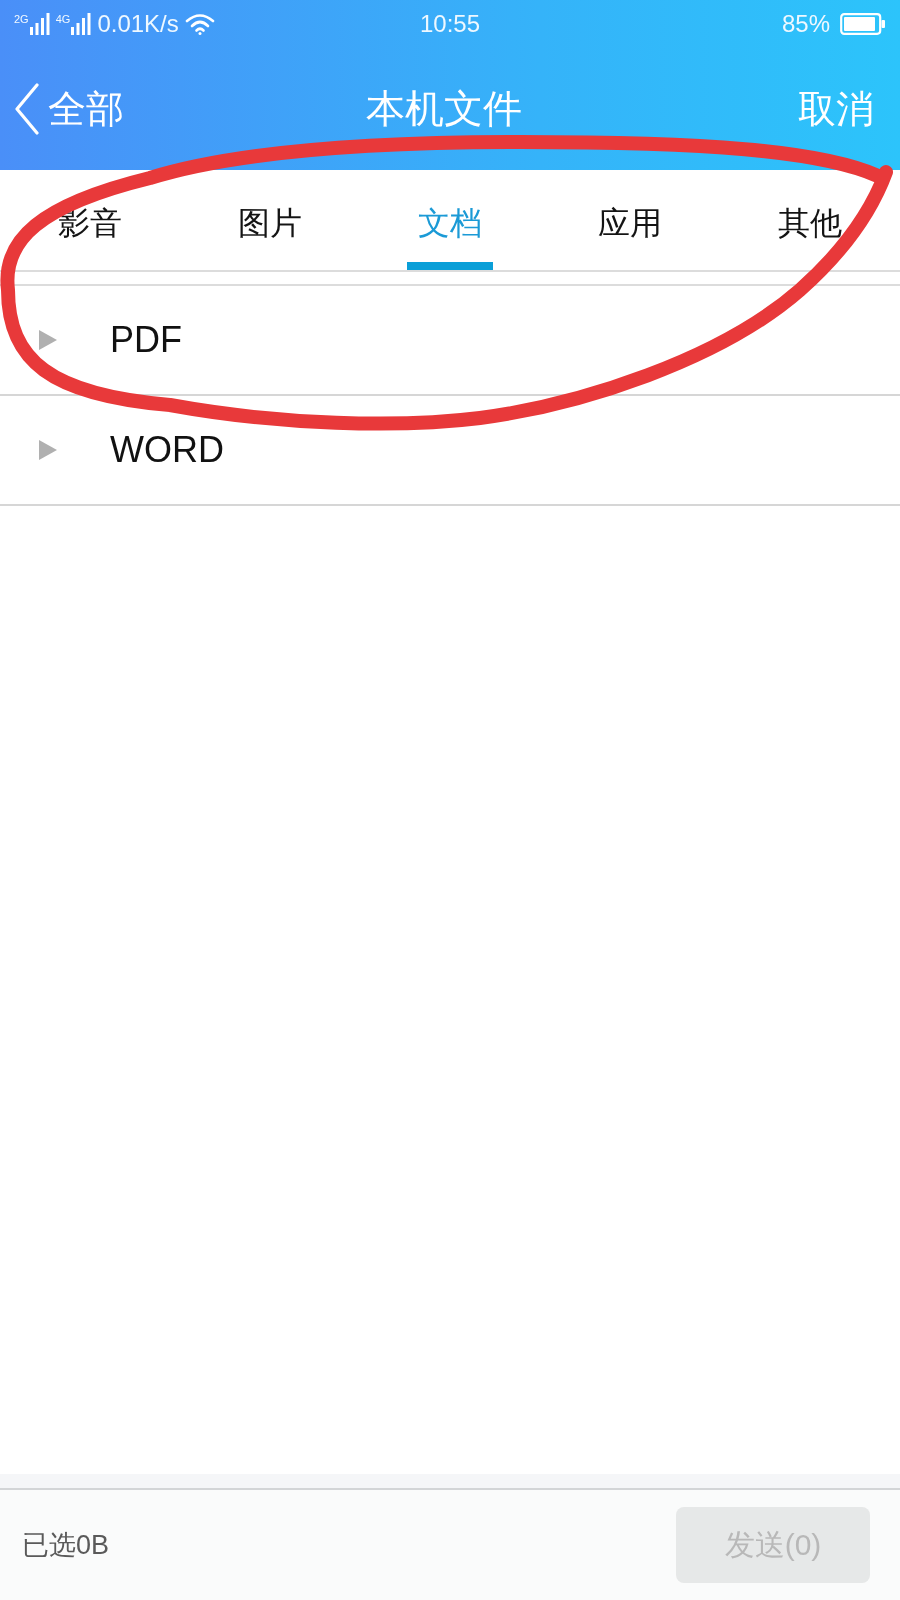 This screenshot has height=1600, width=900. Describe the element at coordinates (630, 220) in the screenshot. I see `tab: 应用` at that location.